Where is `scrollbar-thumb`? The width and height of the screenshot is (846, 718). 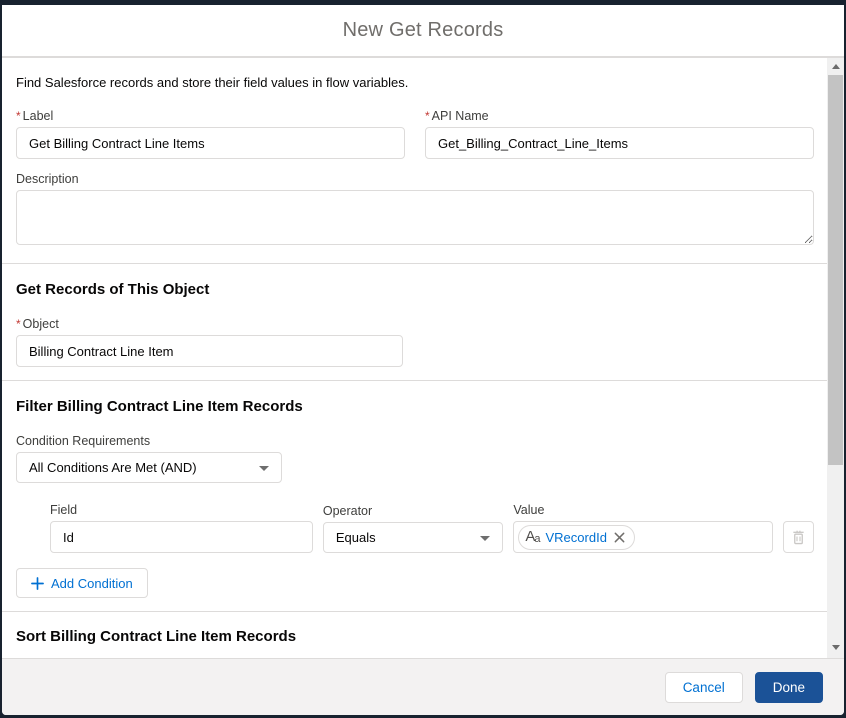
scrollbar-thumb is located at coordinates (835, 270).